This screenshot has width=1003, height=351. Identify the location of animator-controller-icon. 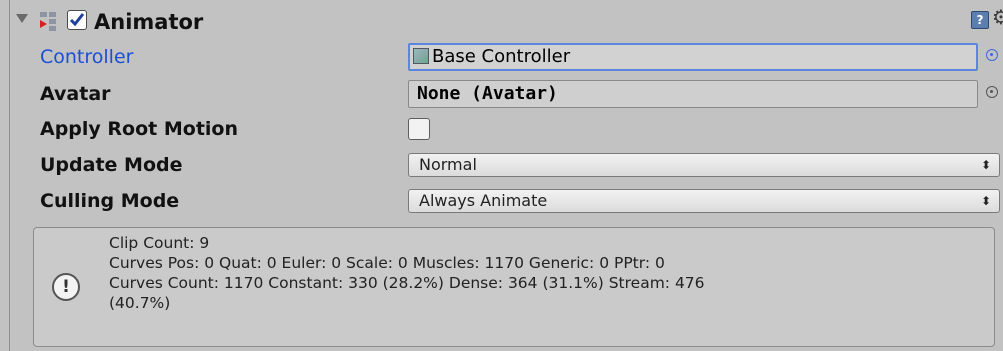
(421, 56).